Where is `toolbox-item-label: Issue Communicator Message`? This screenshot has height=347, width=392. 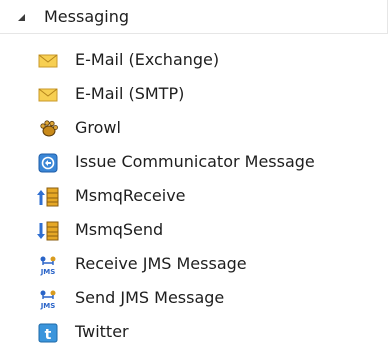 toolbox-item-label: Issue Communicator Message is located at coordinates (195, 161).